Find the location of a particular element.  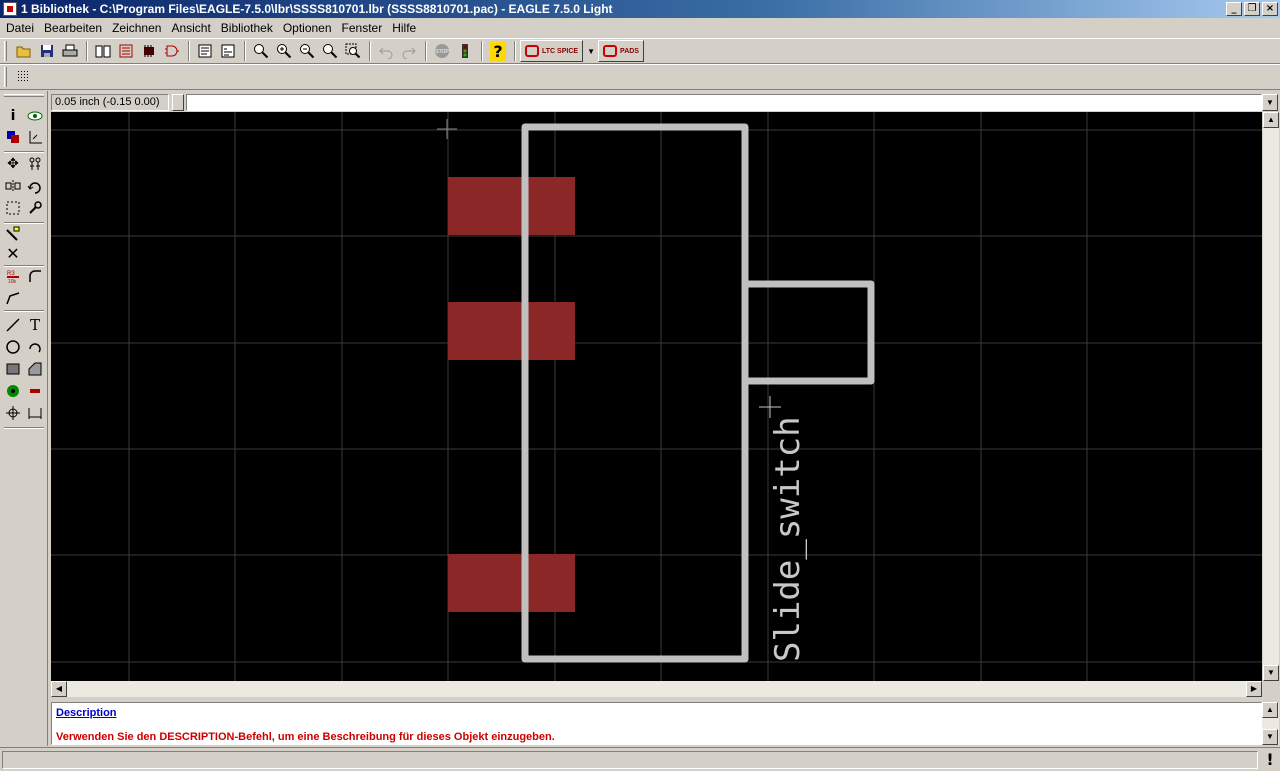

ulp-icon is located at coordinates (228, 51).